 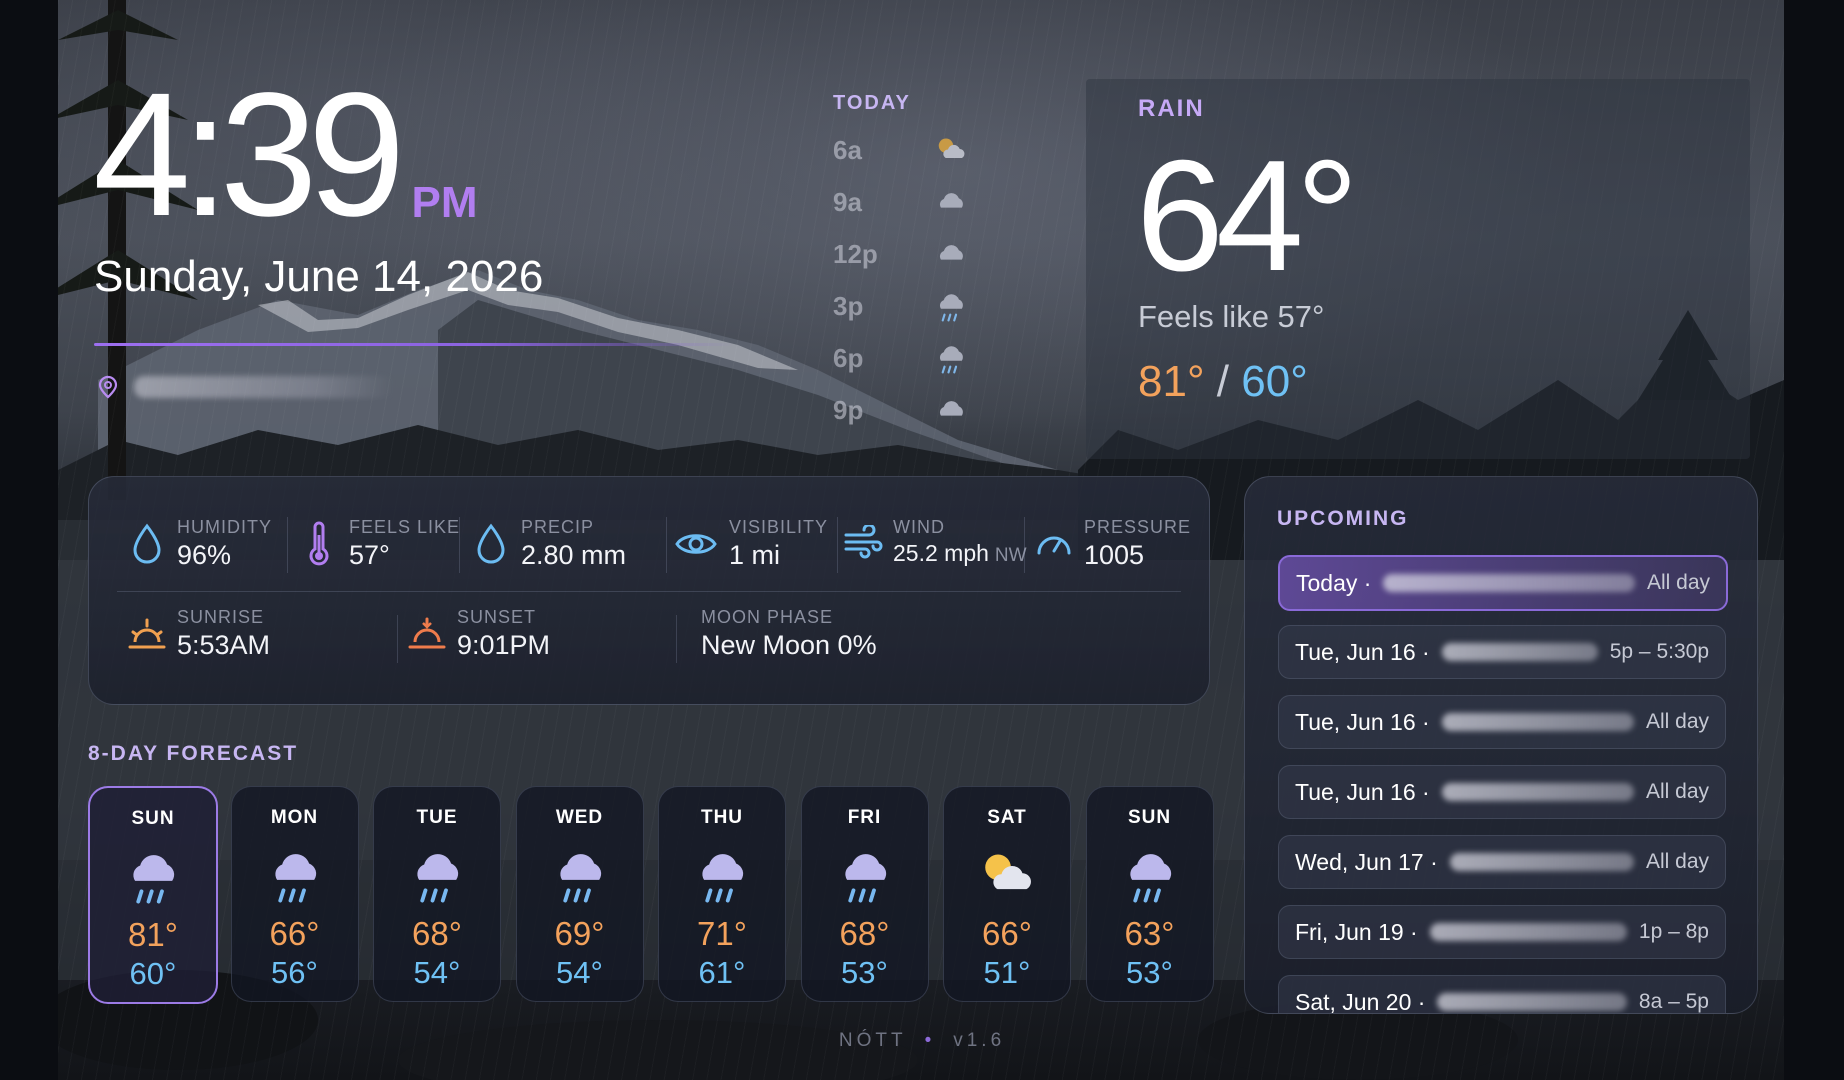 What do you see at coordinates (1678, 582) in the screenshot?
I see `event-time: All day` at bounding box center [1678, 582].